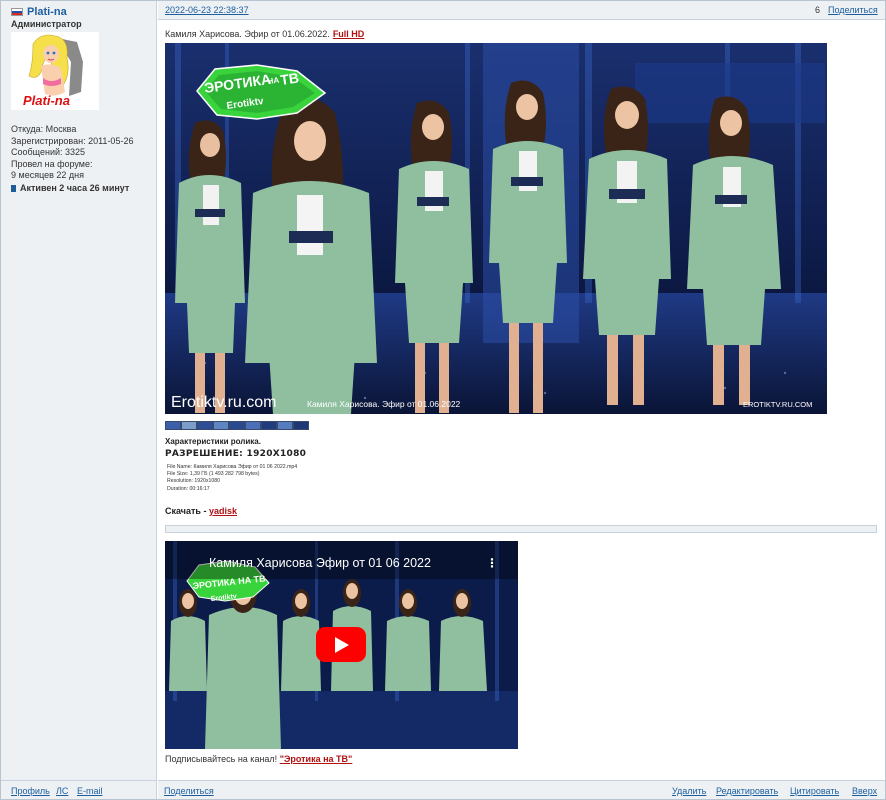  Describe the element at coordinates (521, 529) in the screenshot. I see `spoiler-bar` at that location.